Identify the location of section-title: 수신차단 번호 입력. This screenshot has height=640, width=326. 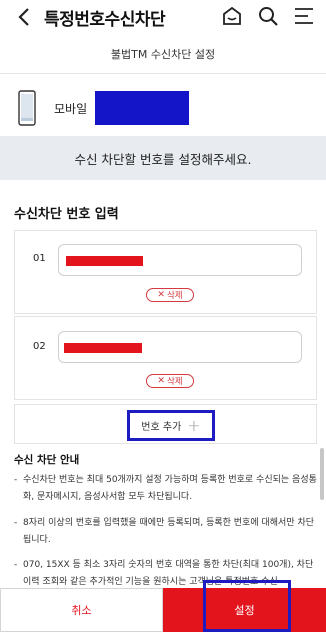
(66, 214).